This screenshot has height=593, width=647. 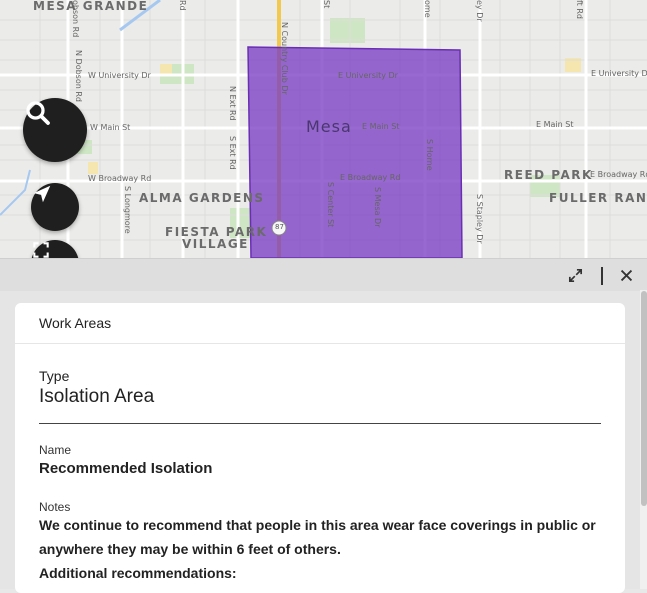 I want to click on close-icon, so click(x=626, y=278).